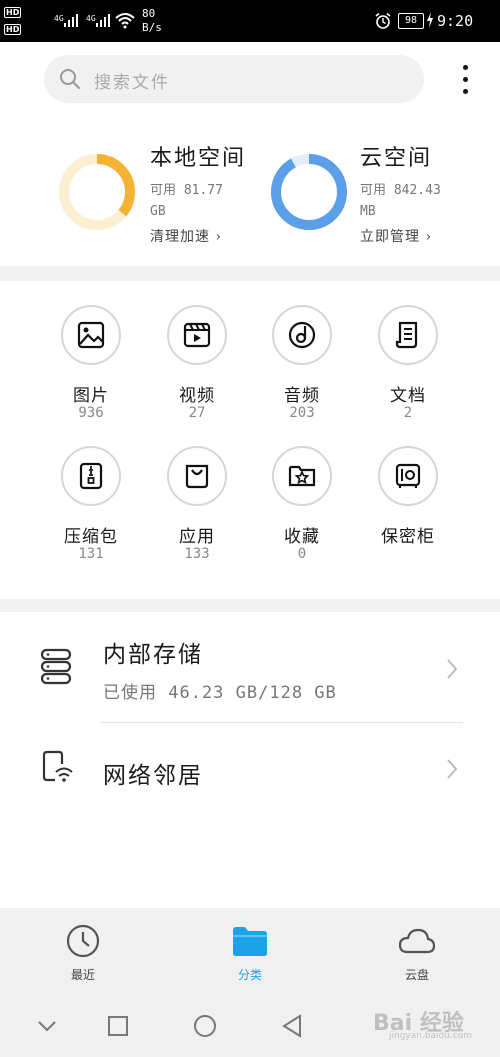 This screenshot has height=1057, width=500. What do you see at coordinates (309, 192) in the screenshot?
I see `cloud-storage-ring` at bounding box center [309, 192].